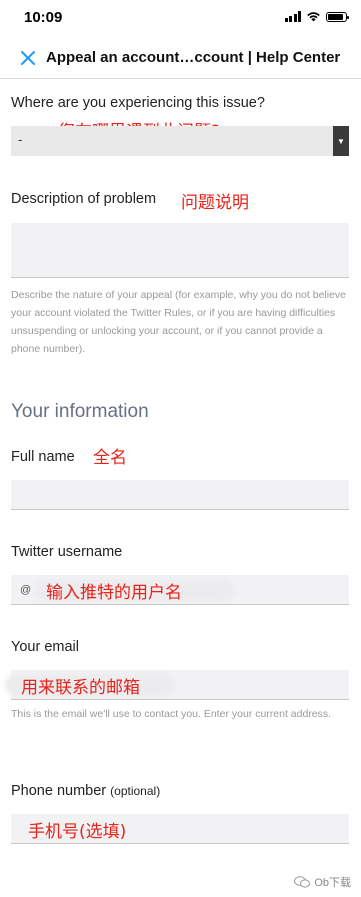 This screenshot has height=897, width=361. I want to click on nav-bar: Appeal an account…ccount | Help Center, so click(180, 58).